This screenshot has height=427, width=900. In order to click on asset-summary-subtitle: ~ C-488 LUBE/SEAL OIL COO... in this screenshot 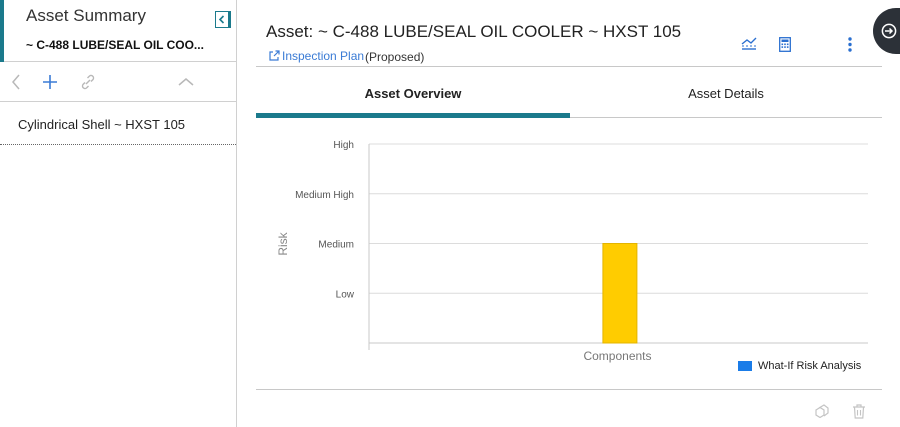, I will do `click(115, 45)`.